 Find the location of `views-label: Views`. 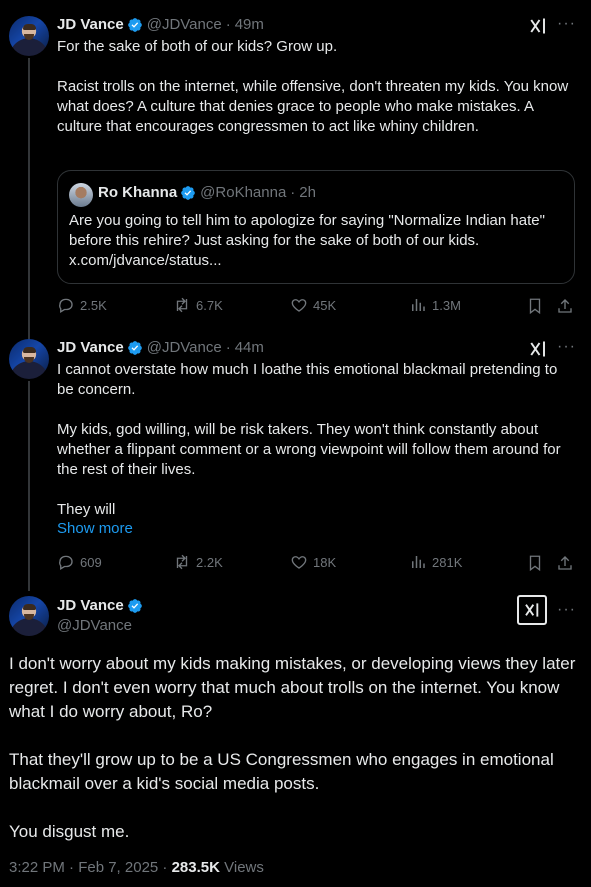

views-label: Views is located at coordinates (244, 867).